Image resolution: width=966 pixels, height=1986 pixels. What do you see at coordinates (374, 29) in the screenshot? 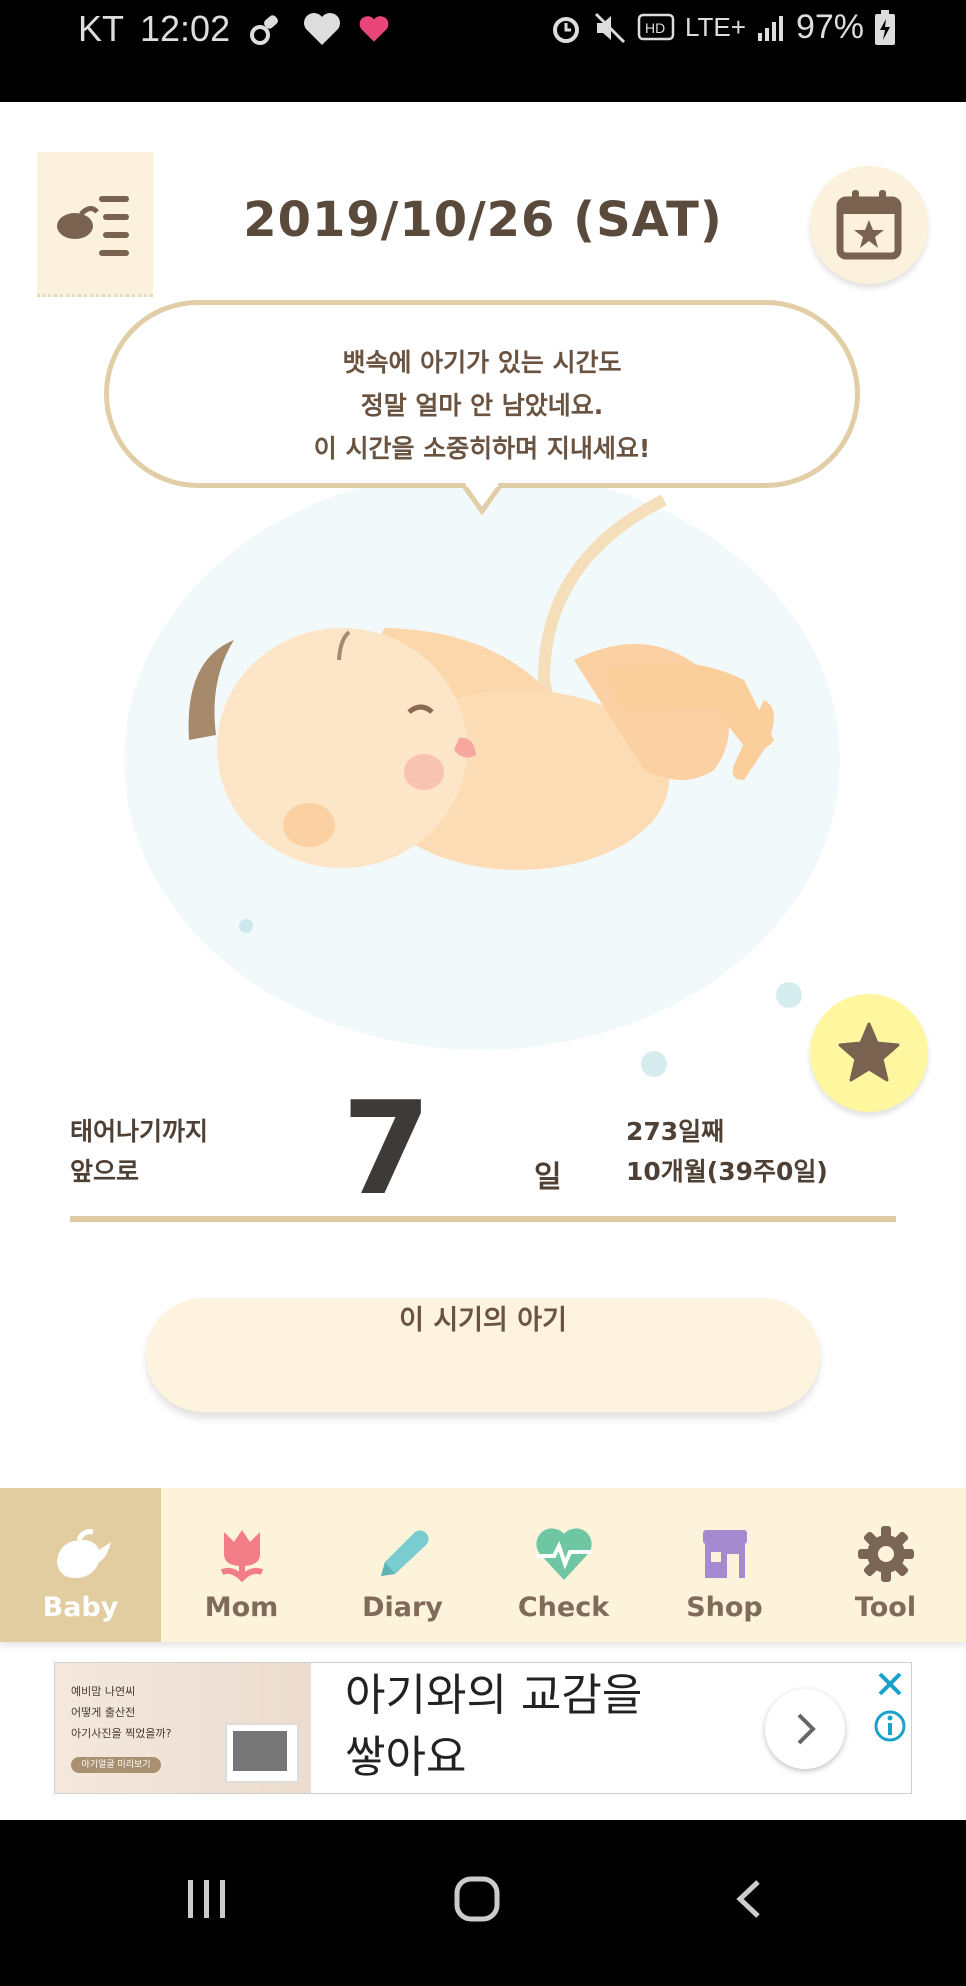
I see `heart-icon` at bounding box center [374, 29].